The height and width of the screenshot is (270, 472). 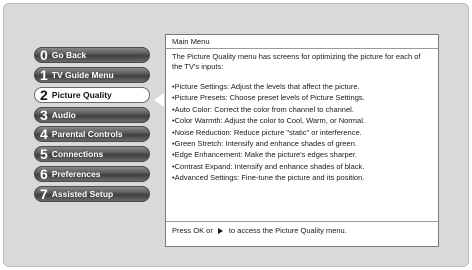 I want to click on menu-item-number: 0, so click(x=44, y=55).